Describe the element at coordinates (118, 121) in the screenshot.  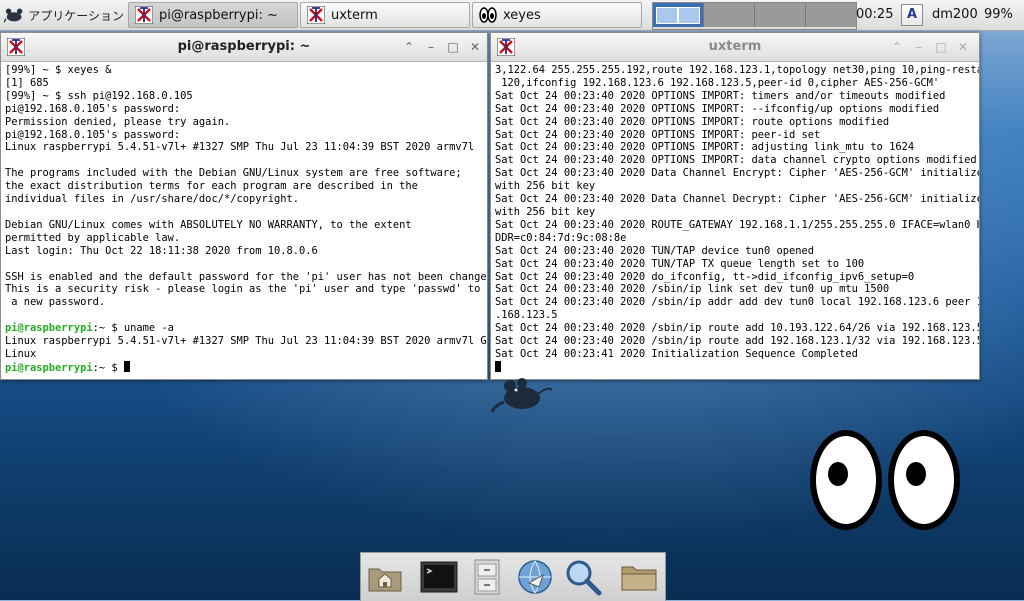
I see `terminal-line: Permission denied, please try again.` at that location.